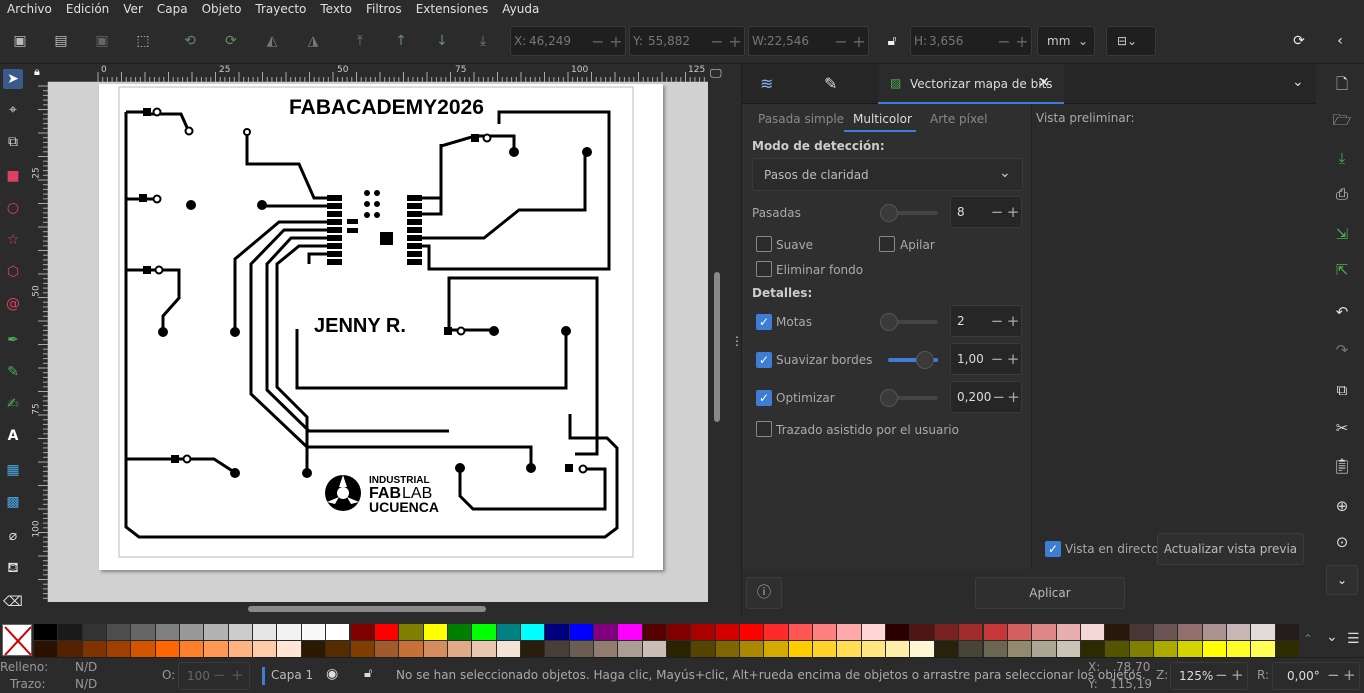  What do you see at coordinates (1342, 194) in the screenshot?
I see `print-icon: ⎙` at bounding box center [1342, 194].